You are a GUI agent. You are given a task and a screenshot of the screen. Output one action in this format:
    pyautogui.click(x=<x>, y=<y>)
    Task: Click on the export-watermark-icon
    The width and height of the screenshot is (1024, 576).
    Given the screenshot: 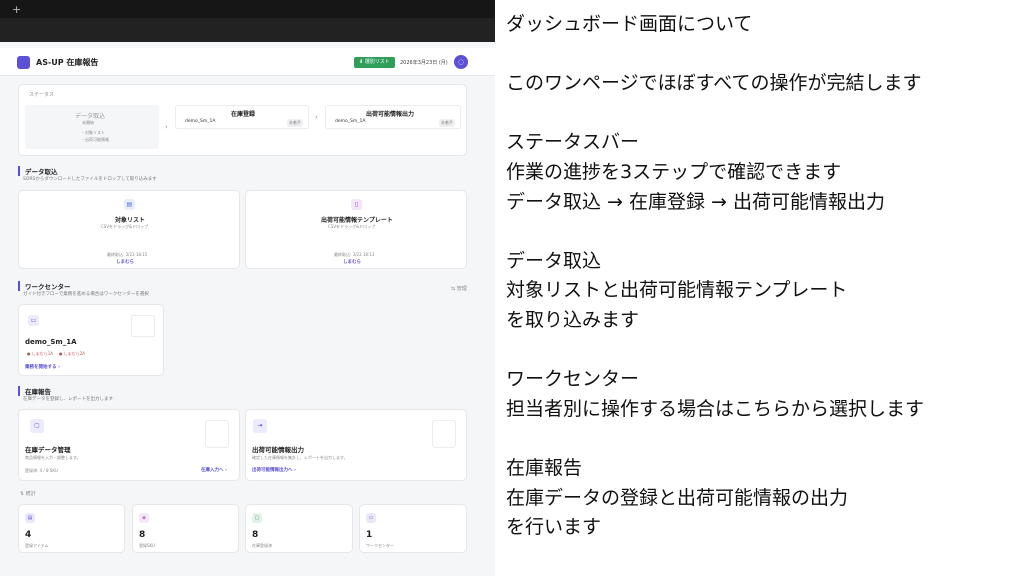 What is the action you would take?
    pyautogui.click(x=444, y=434)
    